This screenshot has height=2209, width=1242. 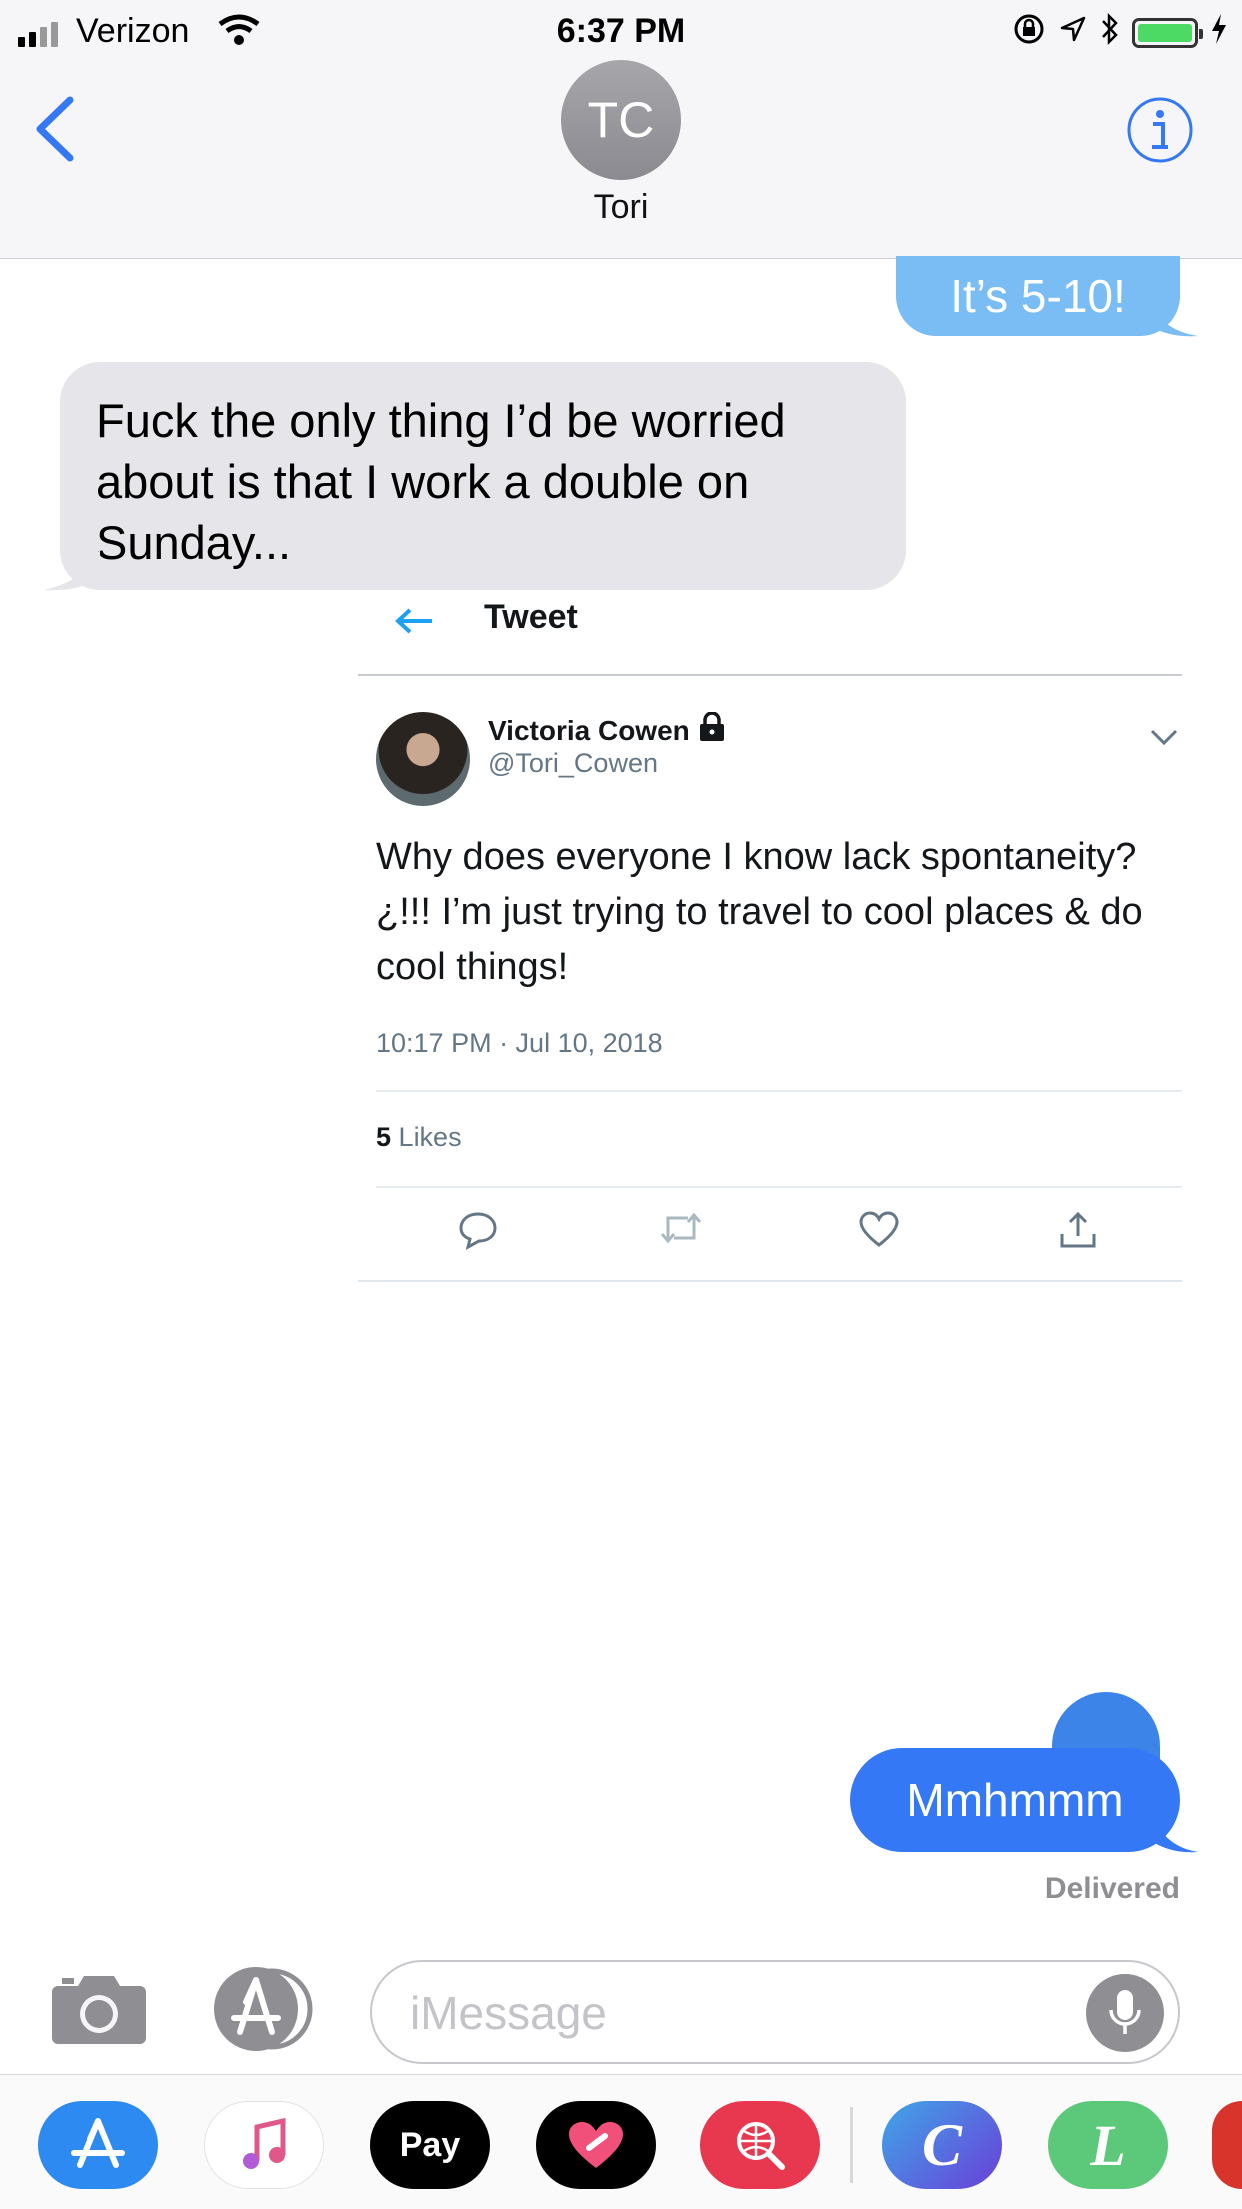 What do you see at coordinates (1078, 1232) in the screenshot?
I see `share-icon` at bounding box center [1078, 1232].